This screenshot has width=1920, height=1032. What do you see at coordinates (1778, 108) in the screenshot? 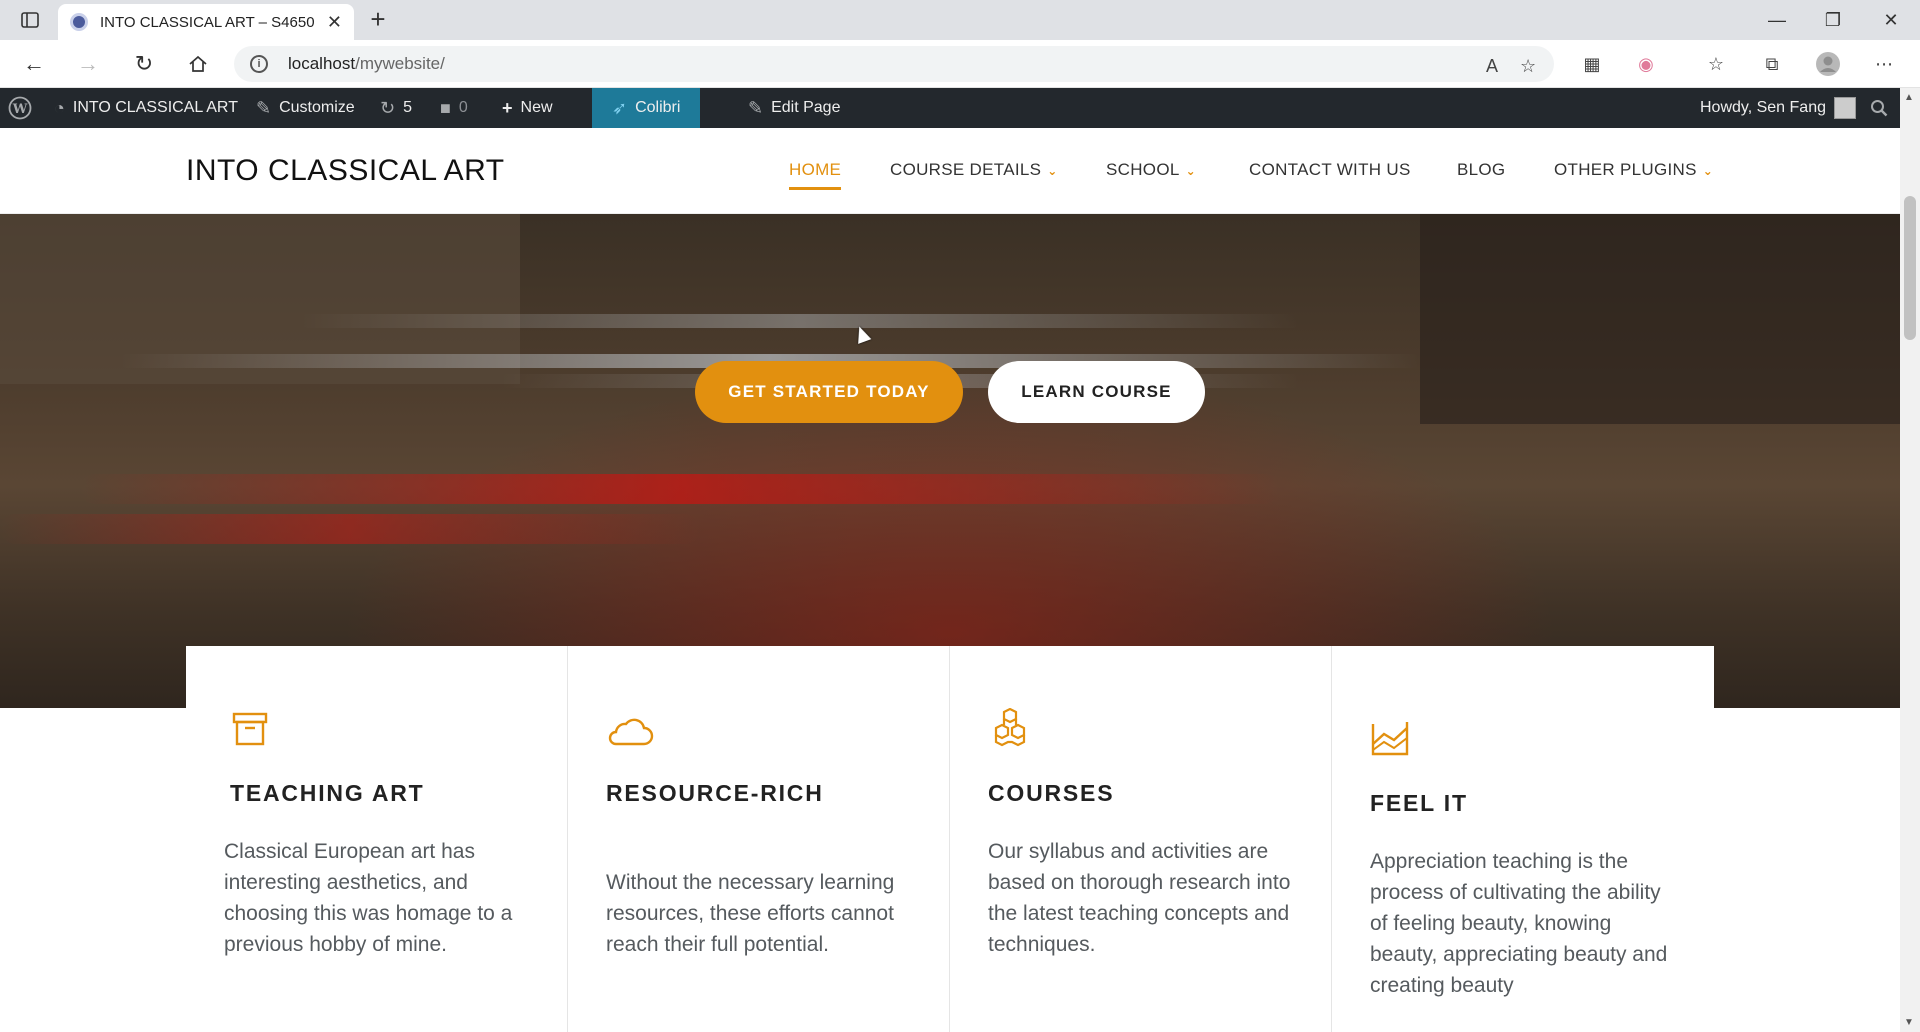
I see `adminbar-account: Howdy, Sen Fang` at bounding box center [1778, 108].